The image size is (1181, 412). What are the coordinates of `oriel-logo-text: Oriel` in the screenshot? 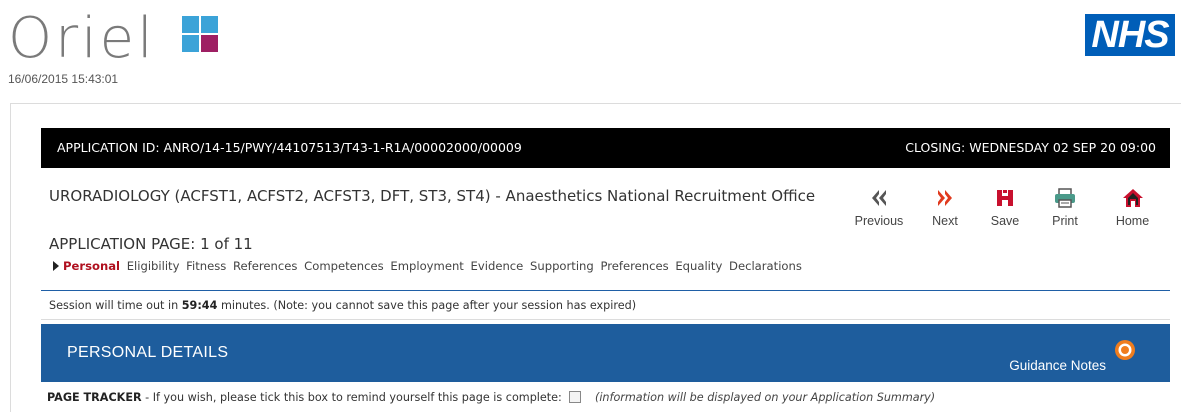 It's located at (82, 38).